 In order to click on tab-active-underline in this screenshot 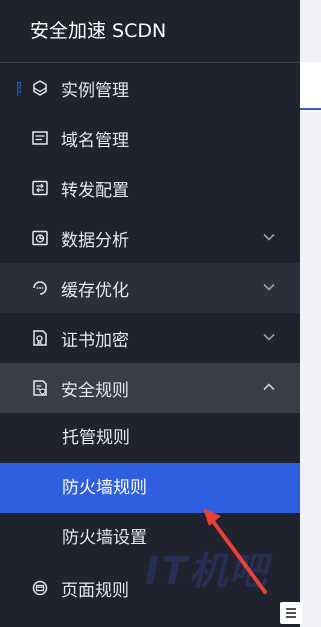, I will do `click(310, 109)`.